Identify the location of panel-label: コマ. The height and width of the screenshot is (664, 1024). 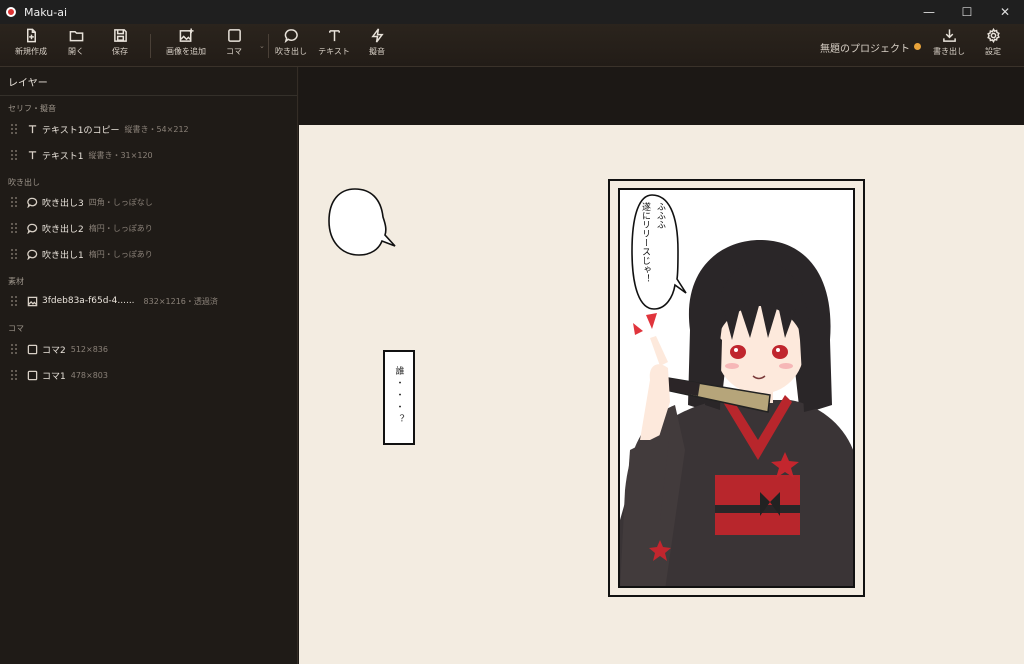
(234, 51).